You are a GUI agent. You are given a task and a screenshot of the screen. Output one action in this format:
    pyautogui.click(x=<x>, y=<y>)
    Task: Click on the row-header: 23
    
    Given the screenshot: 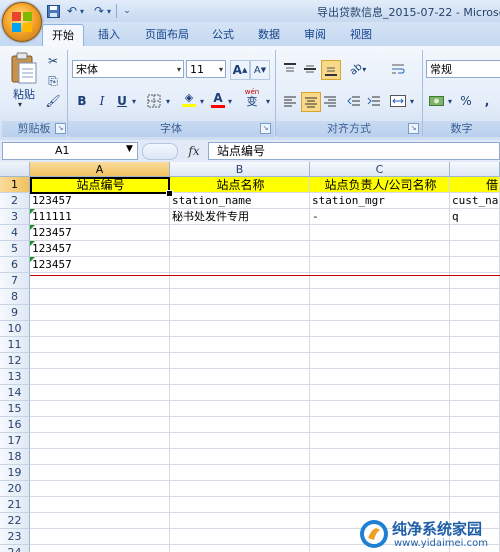 What is the action you would take?
    pyautogui.click(x=15, y=537)
    